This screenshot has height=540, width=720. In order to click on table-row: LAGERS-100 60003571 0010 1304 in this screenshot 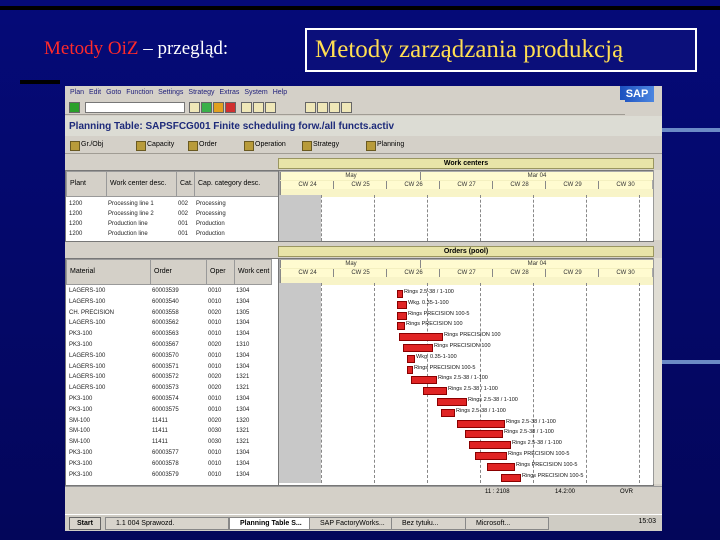, I will do `click(172, 367)`.